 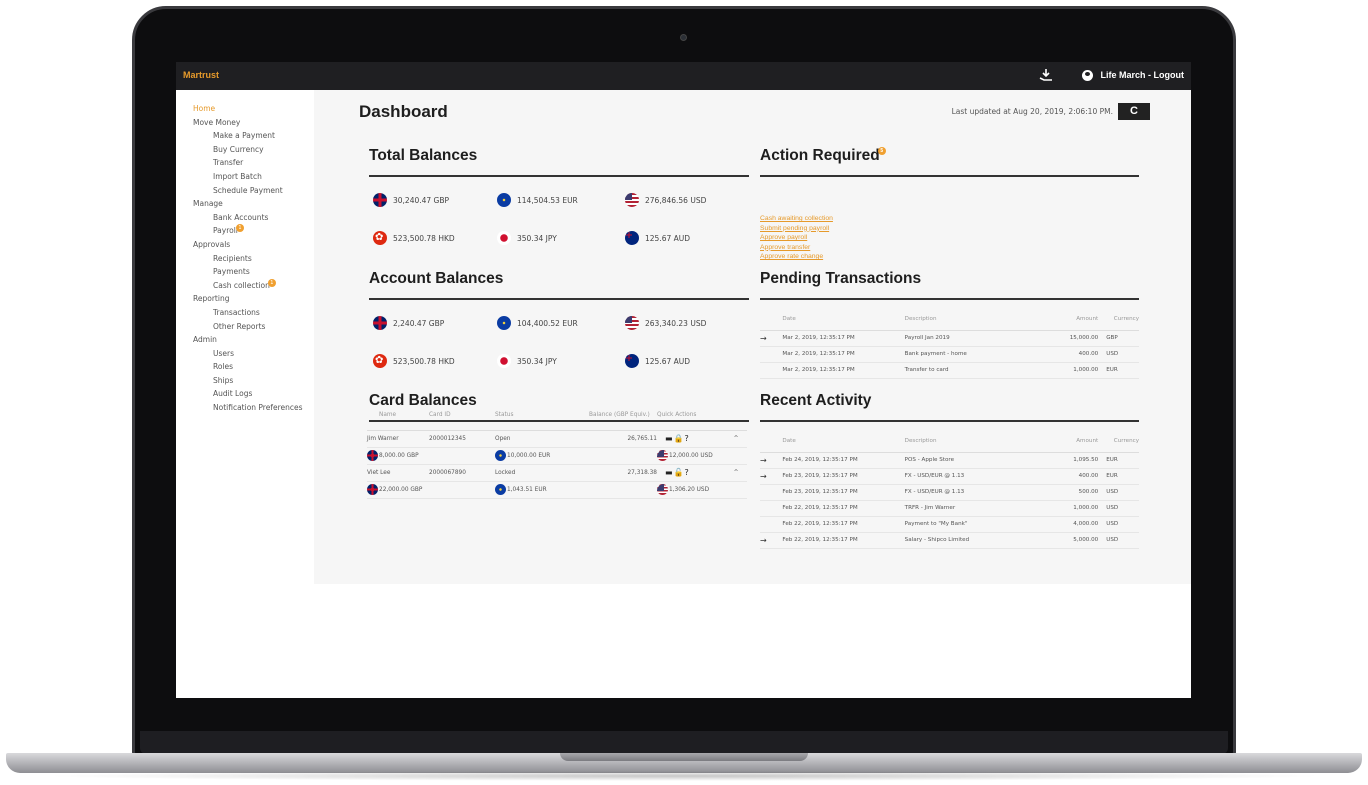 What do you see at coordinates (436, 278) in the screenshot?
I see `account-balances-title: Account Balances` at bounding box center [436, 278].